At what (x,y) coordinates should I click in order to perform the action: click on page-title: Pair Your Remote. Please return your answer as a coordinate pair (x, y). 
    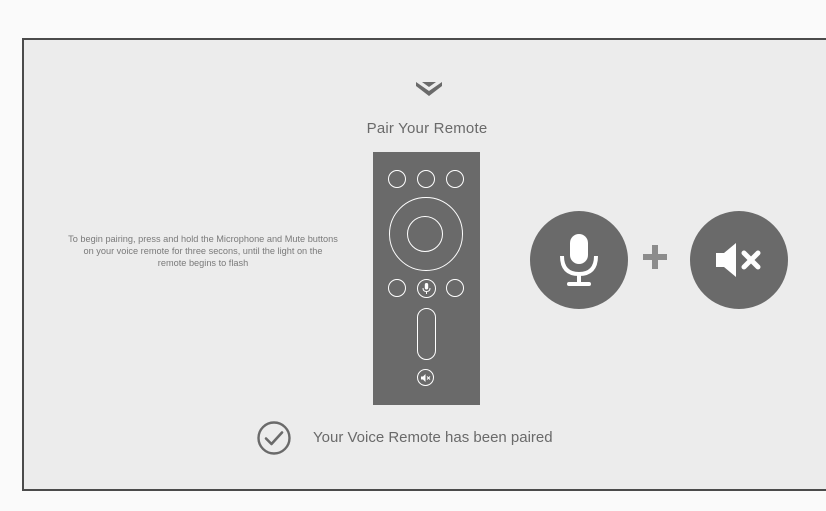
    Looking at the image, I should click on (427, 128).